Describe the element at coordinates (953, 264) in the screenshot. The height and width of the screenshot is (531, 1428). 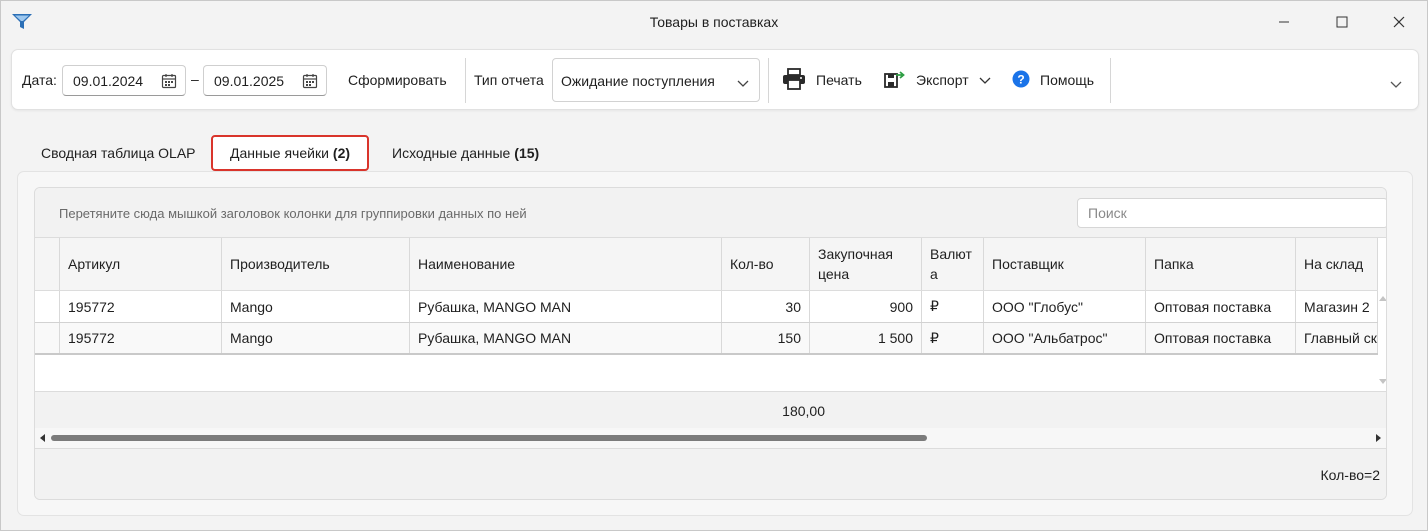
I see `column-header-currency: Валюта` at that location.